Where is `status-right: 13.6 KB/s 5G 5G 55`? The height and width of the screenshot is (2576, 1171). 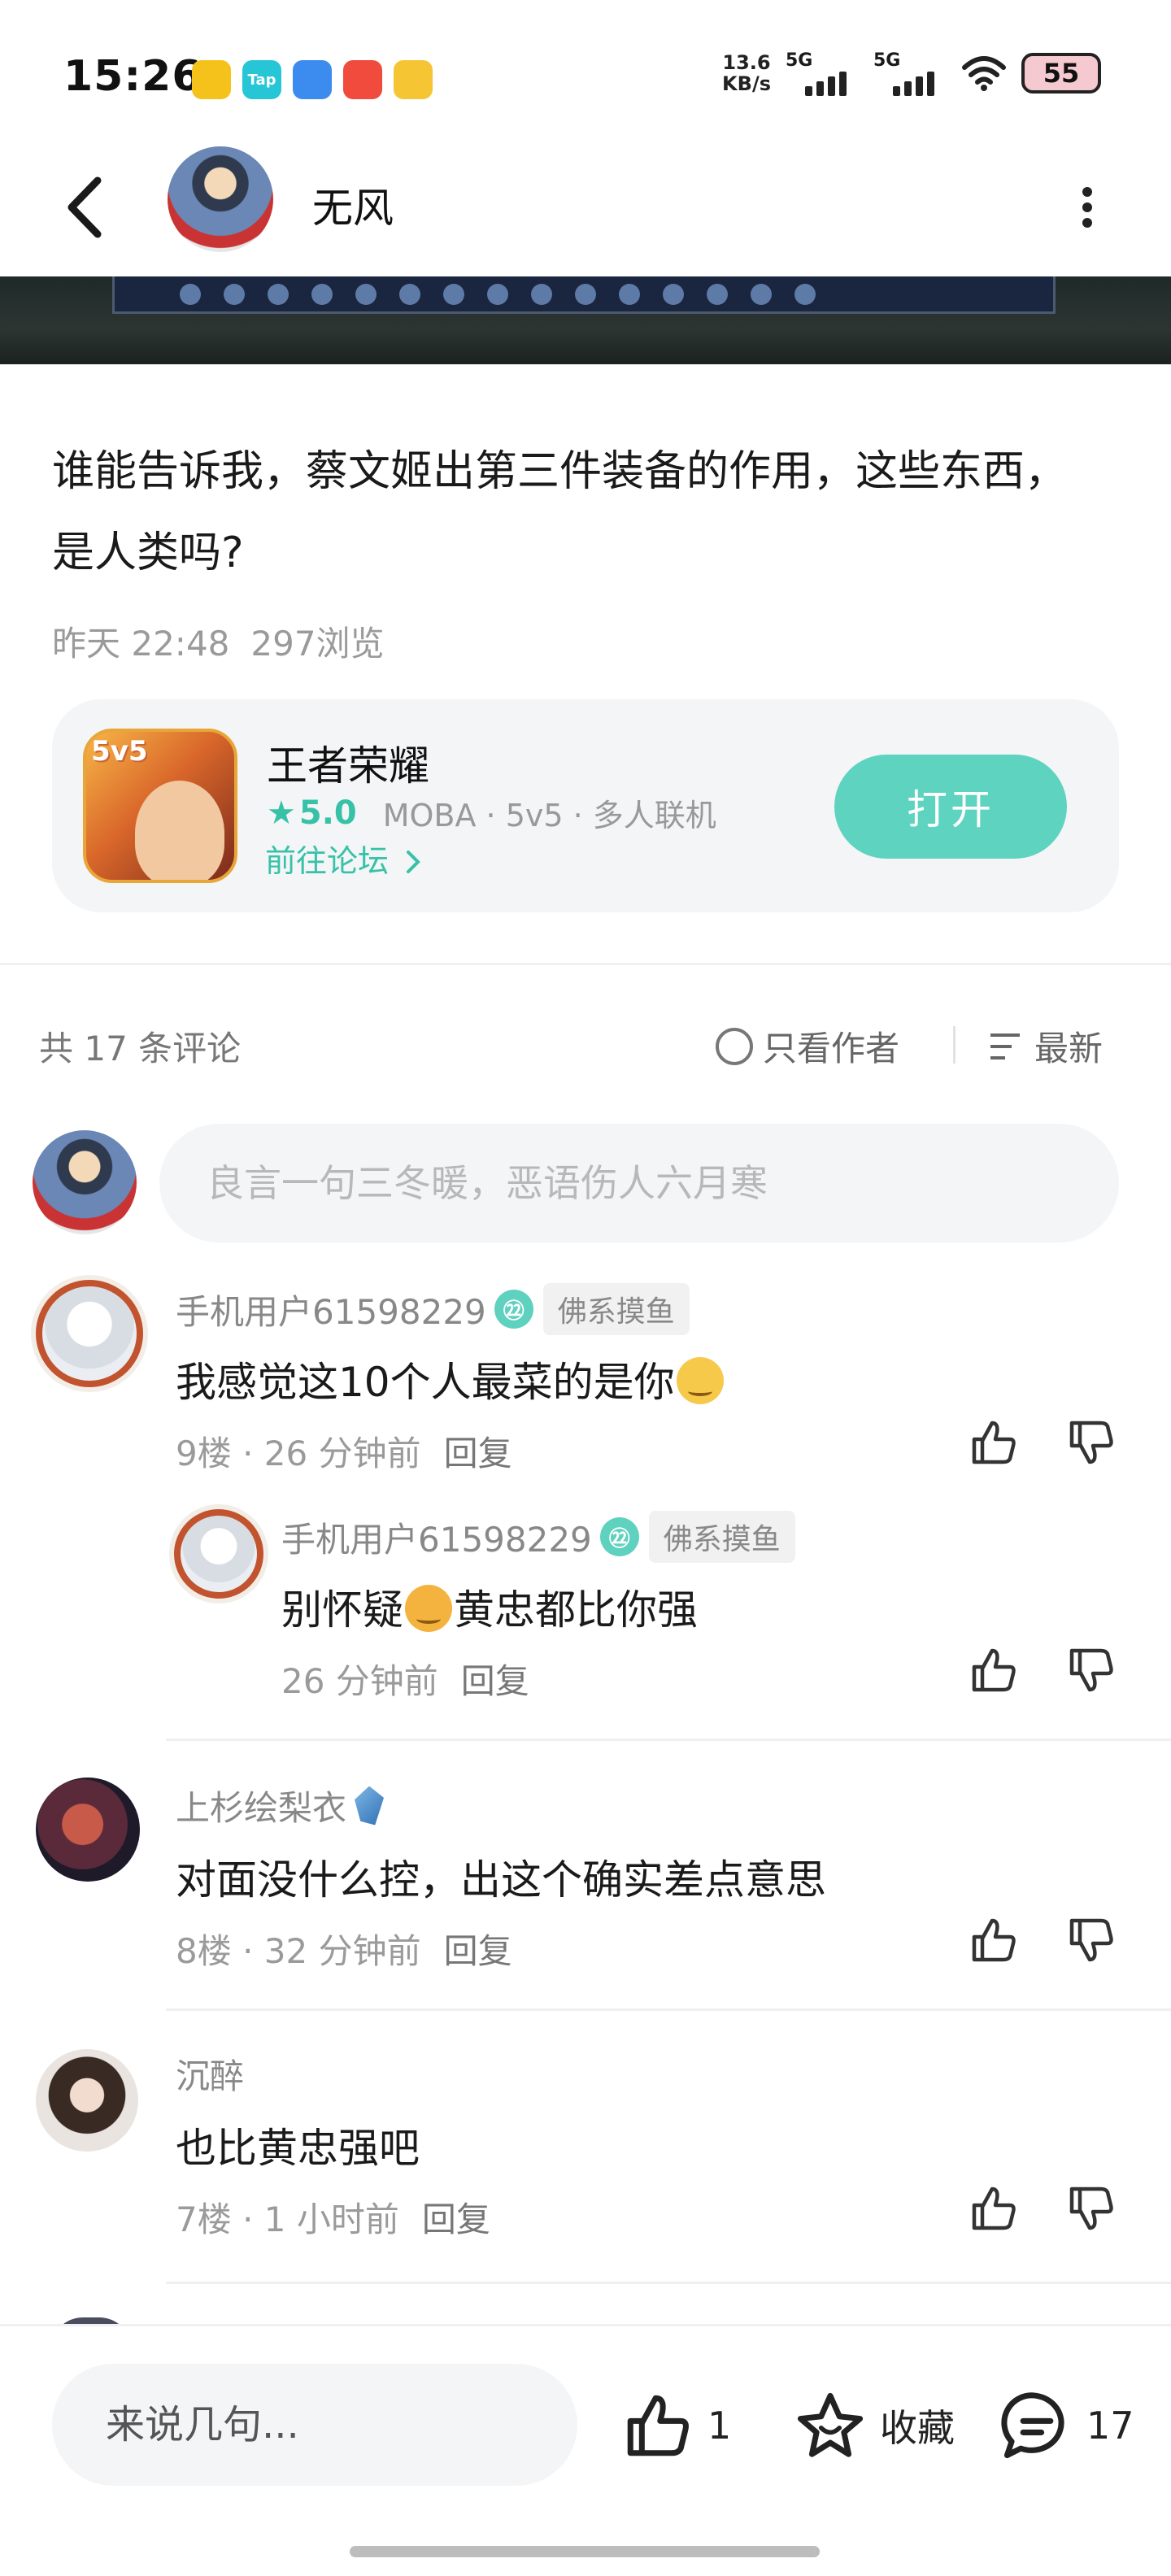 status-right: 13.6 KB/s 5G 5G 55 is located at coordinates (911, 73).